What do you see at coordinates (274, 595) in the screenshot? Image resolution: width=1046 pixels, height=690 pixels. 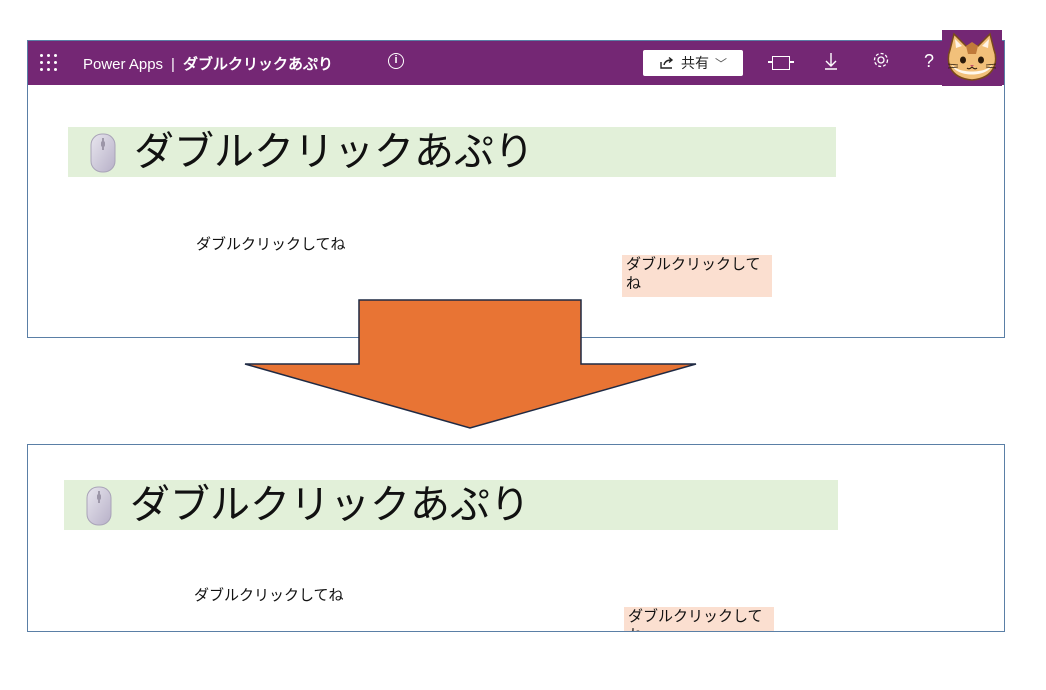 I see `double-click-label-left: ダブルクリックしてね` at bounding box center [274, 595].